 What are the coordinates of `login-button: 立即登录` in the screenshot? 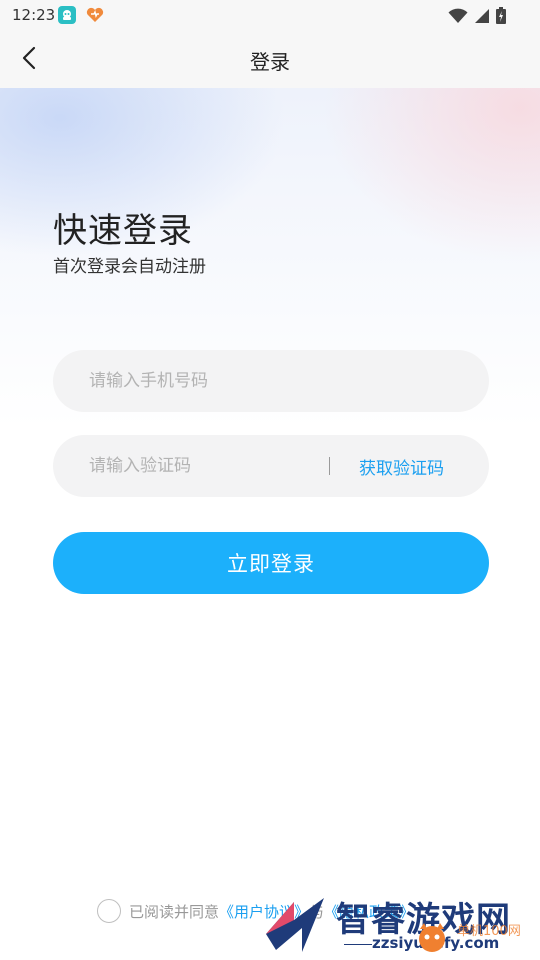 It's located at (271, 563).